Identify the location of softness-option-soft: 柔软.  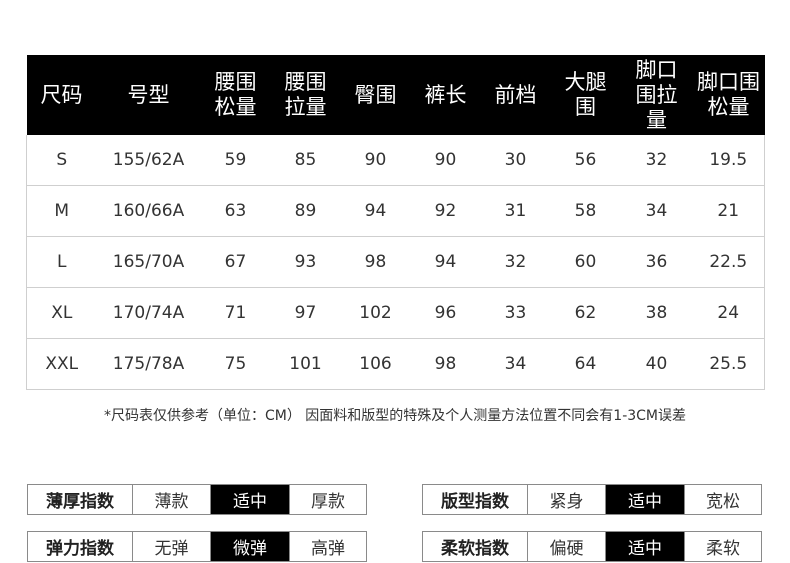
(722, 546).